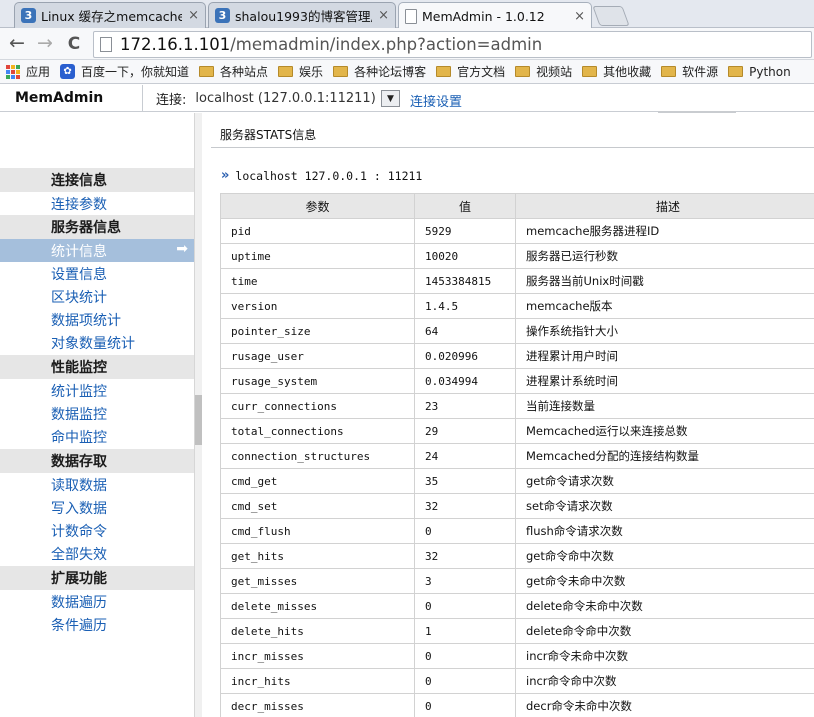 This screenshot has width=814, height=717. Describe the element at coordinates (17, 43) in the screenshot. I see `back-arrow-icon: ←` at that location.